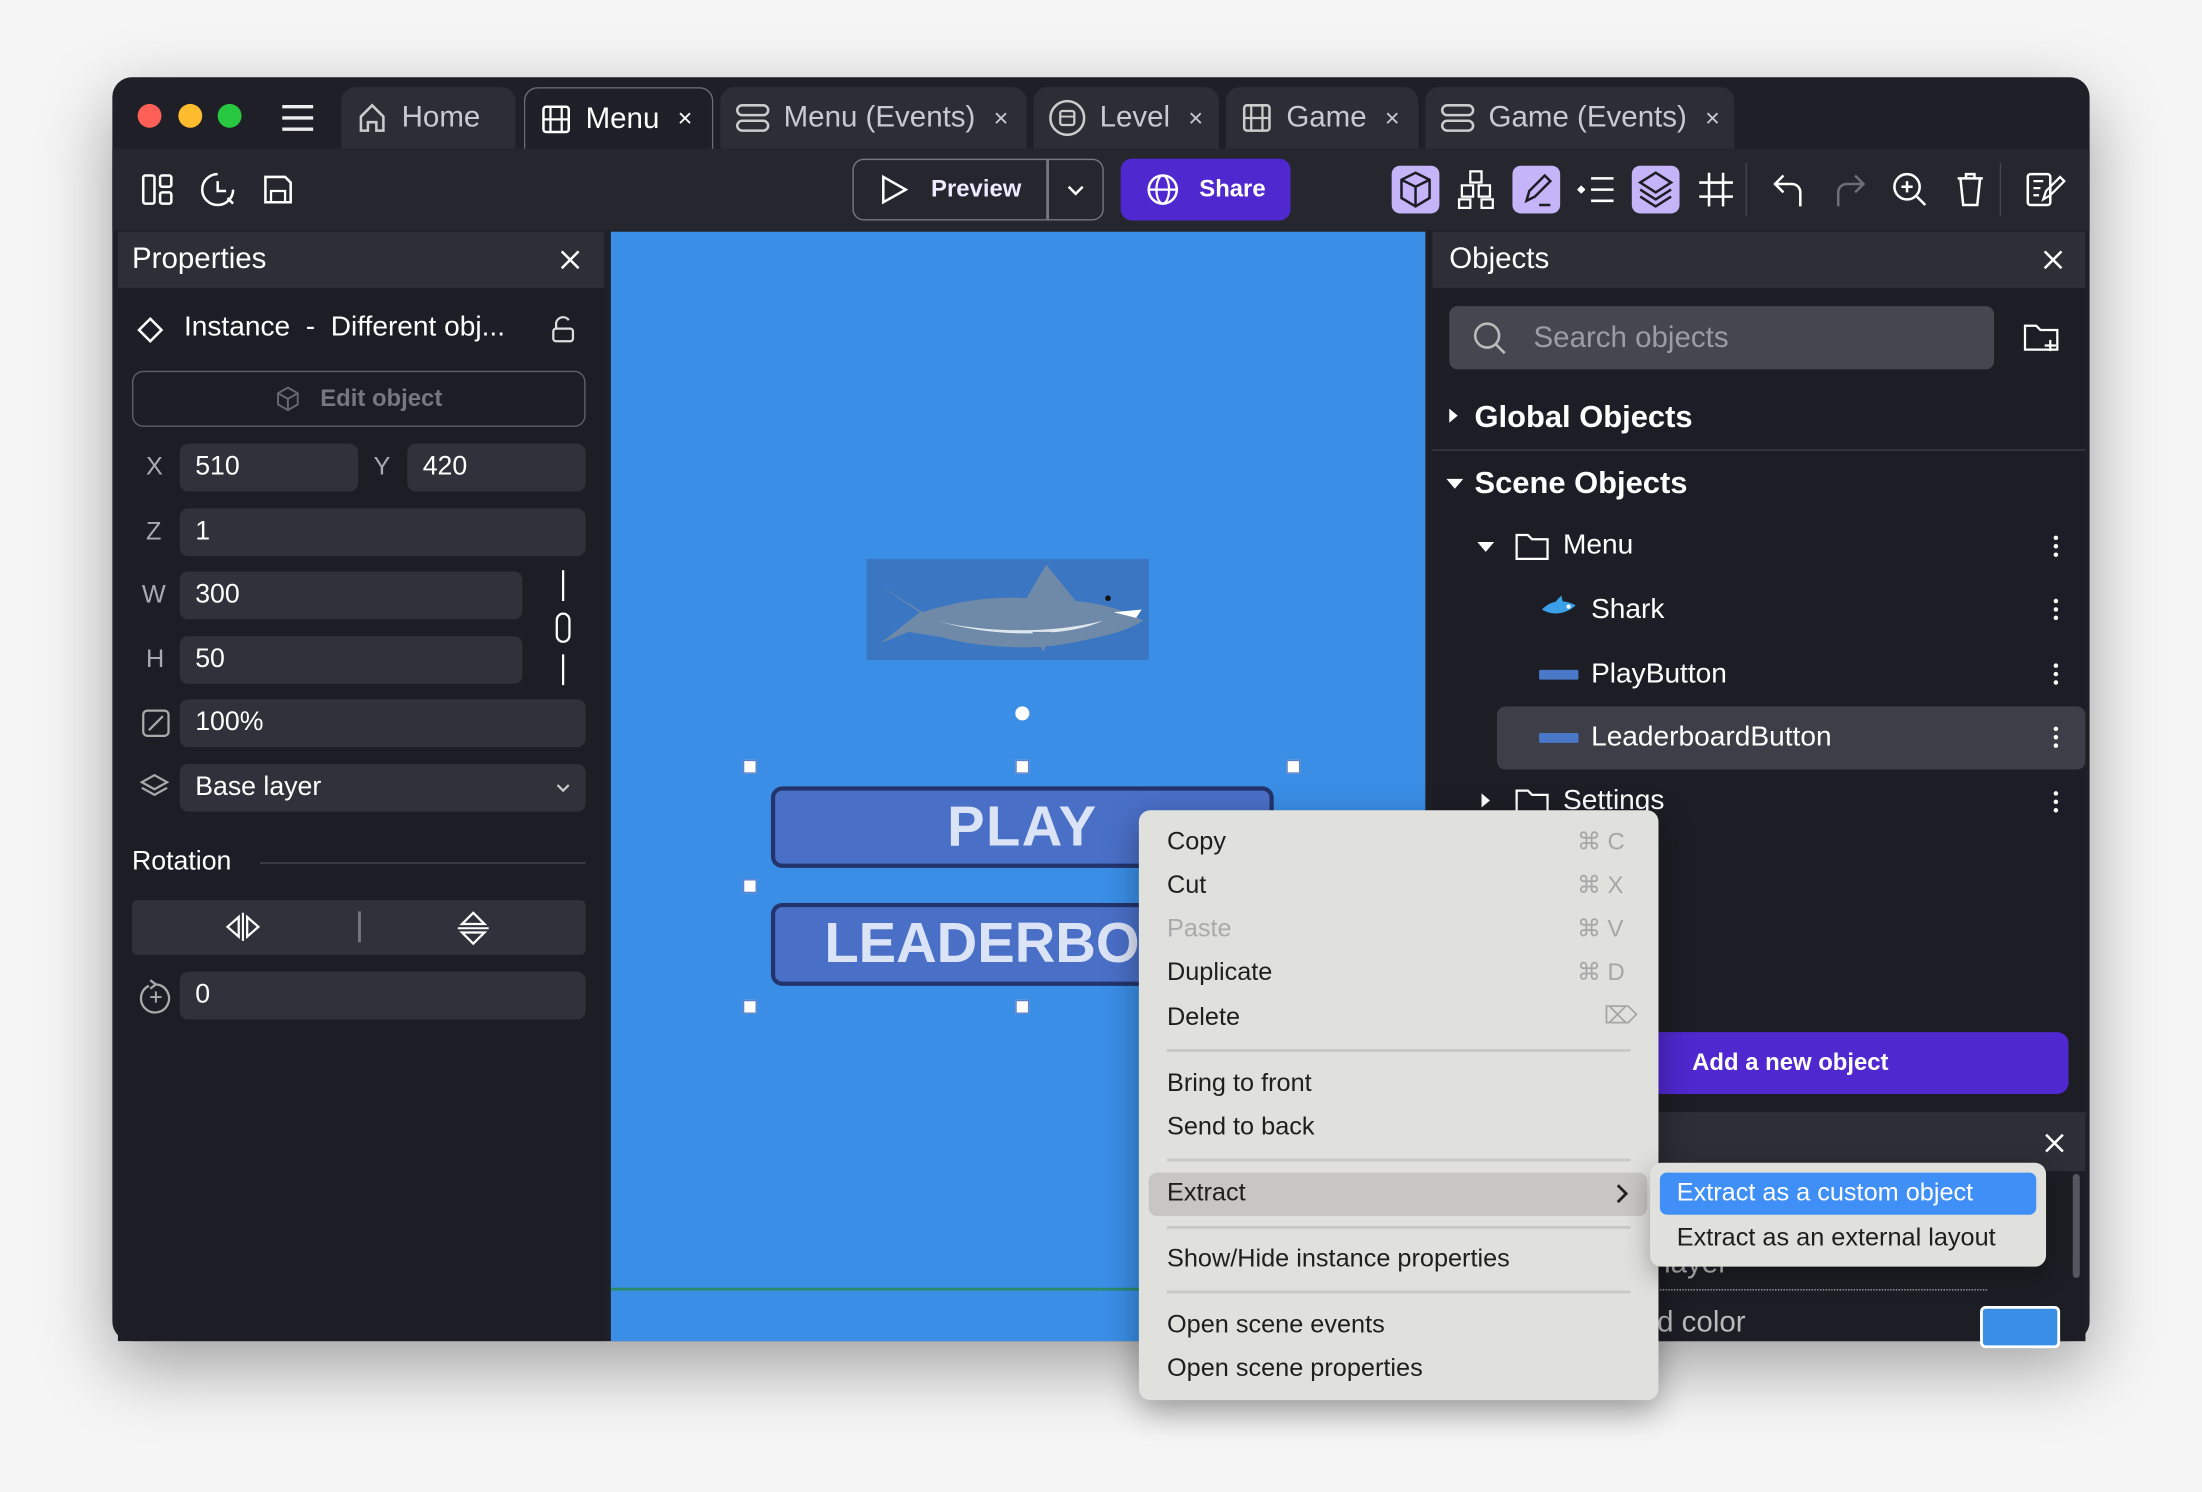  Describe the element at coordinates (1627, 610) in the screenshot. I see `object-item-shark: Shark` at that location.